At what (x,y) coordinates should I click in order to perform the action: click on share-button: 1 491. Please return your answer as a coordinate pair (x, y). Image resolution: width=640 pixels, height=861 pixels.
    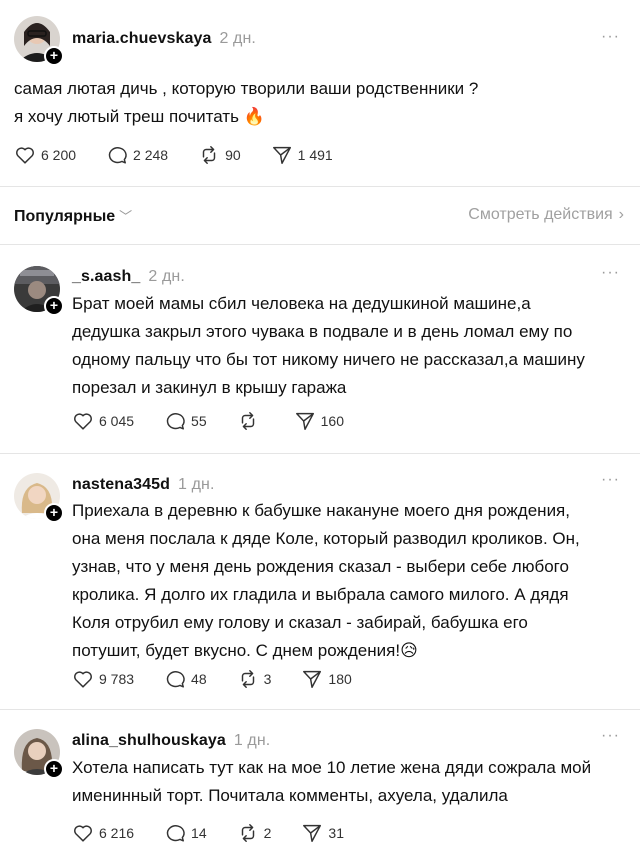
    Looking at the image, I should click on (302, 155).